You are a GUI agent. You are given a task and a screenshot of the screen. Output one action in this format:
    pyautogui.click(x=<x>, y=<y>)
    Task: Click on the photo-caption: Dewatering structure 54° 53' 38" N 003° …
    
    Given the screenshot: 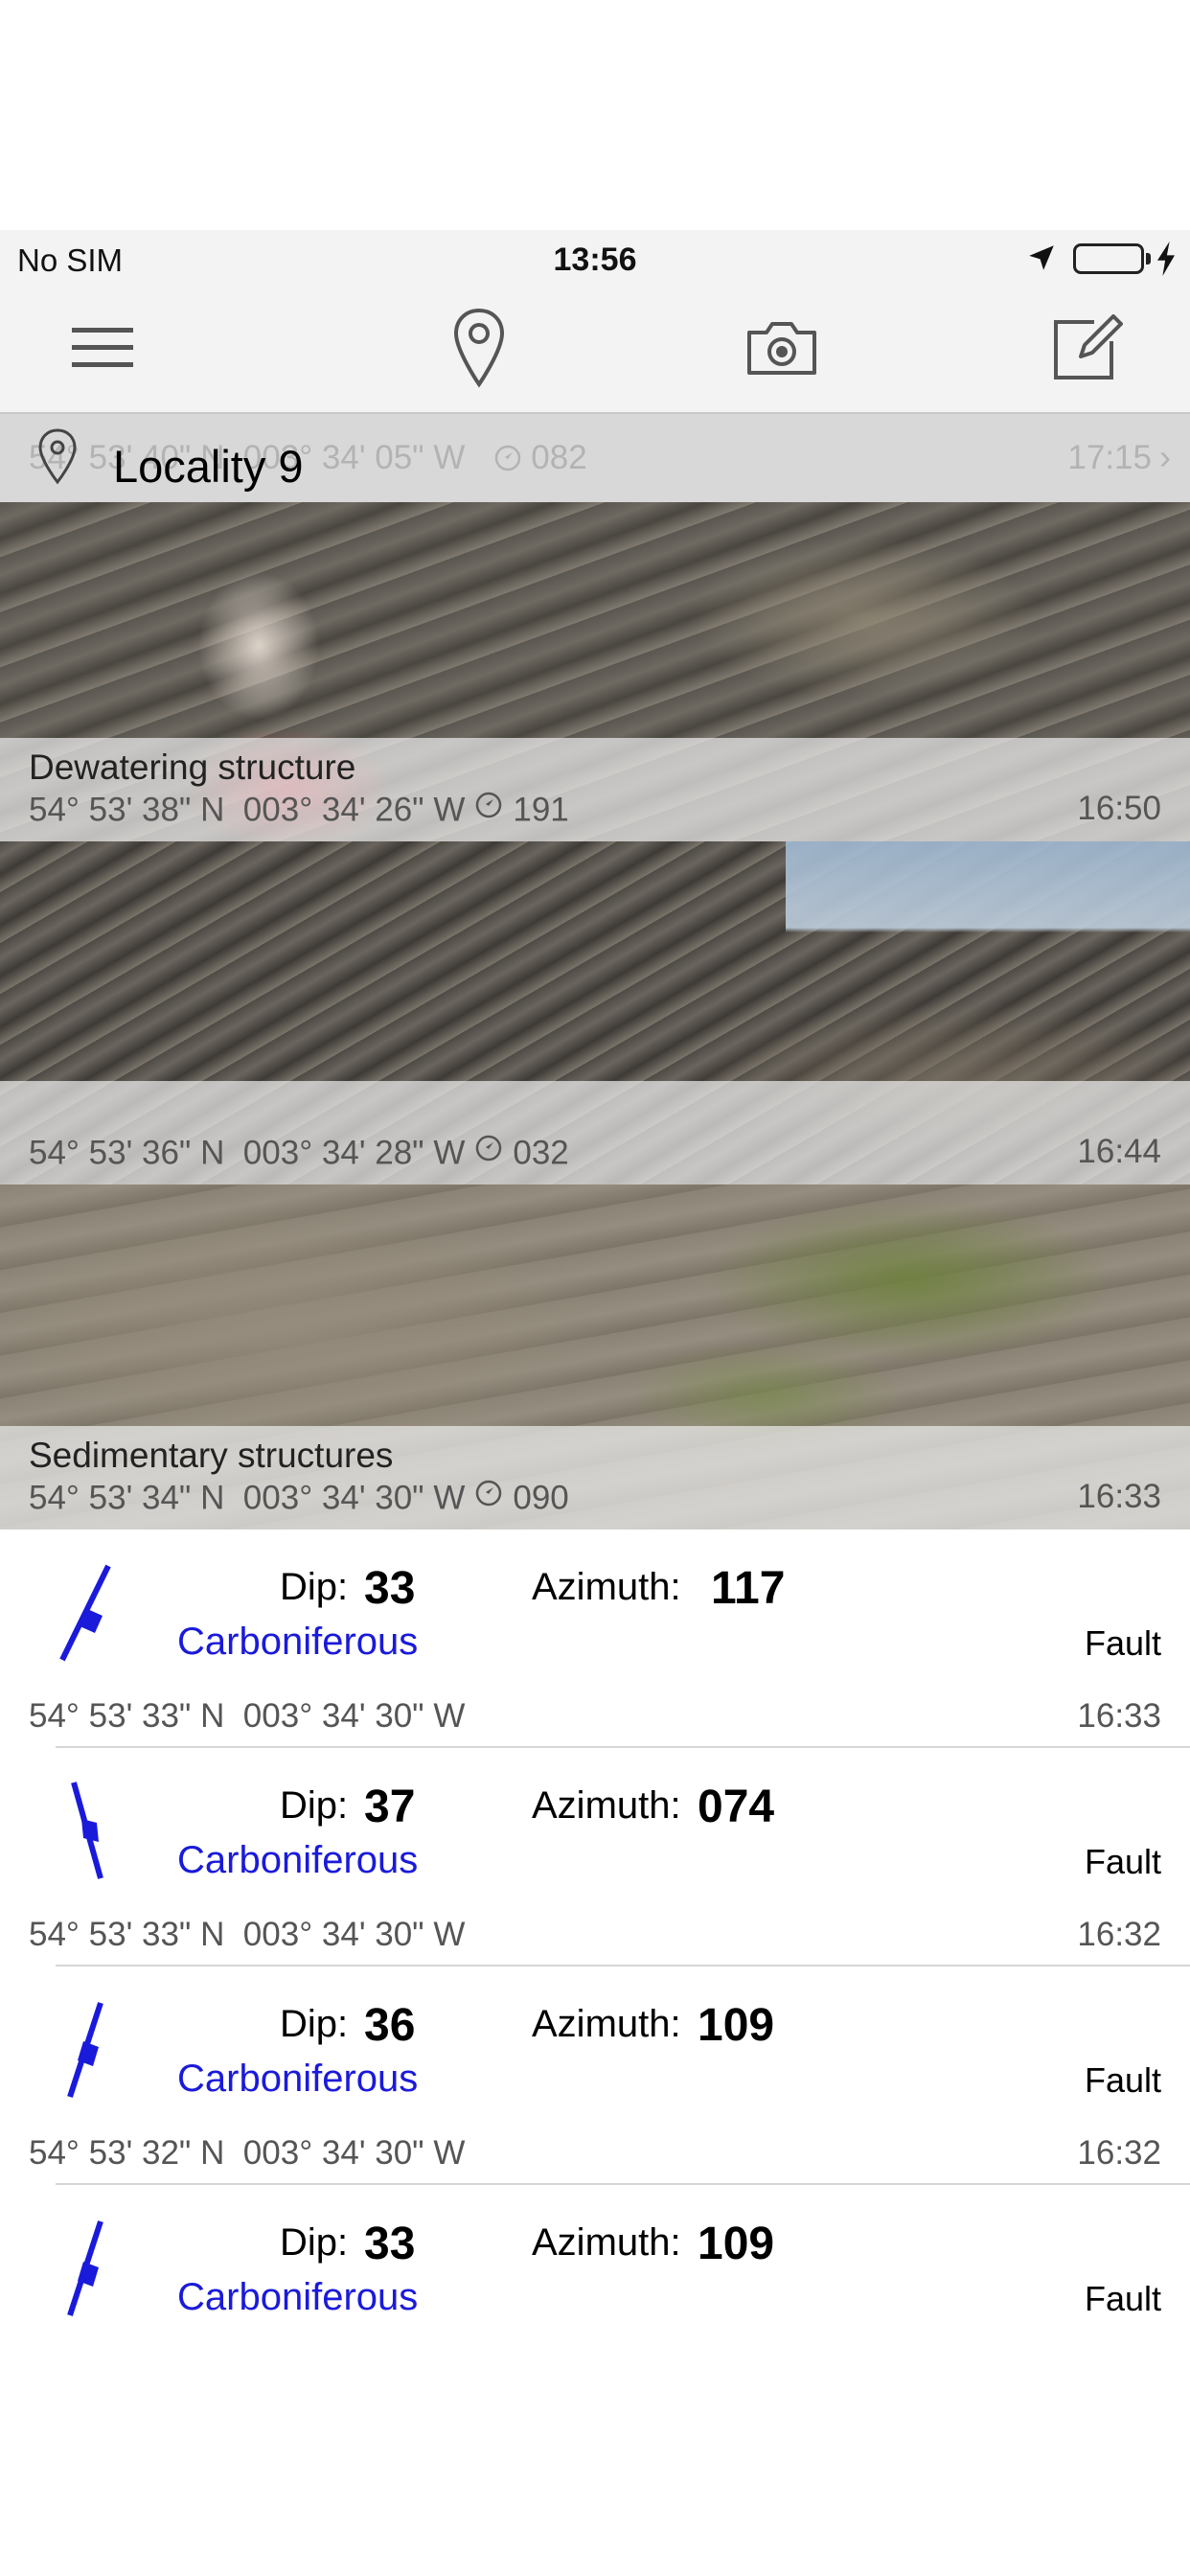 What is the action you would take?
    pyautogui.click(x=595, y=789)
    